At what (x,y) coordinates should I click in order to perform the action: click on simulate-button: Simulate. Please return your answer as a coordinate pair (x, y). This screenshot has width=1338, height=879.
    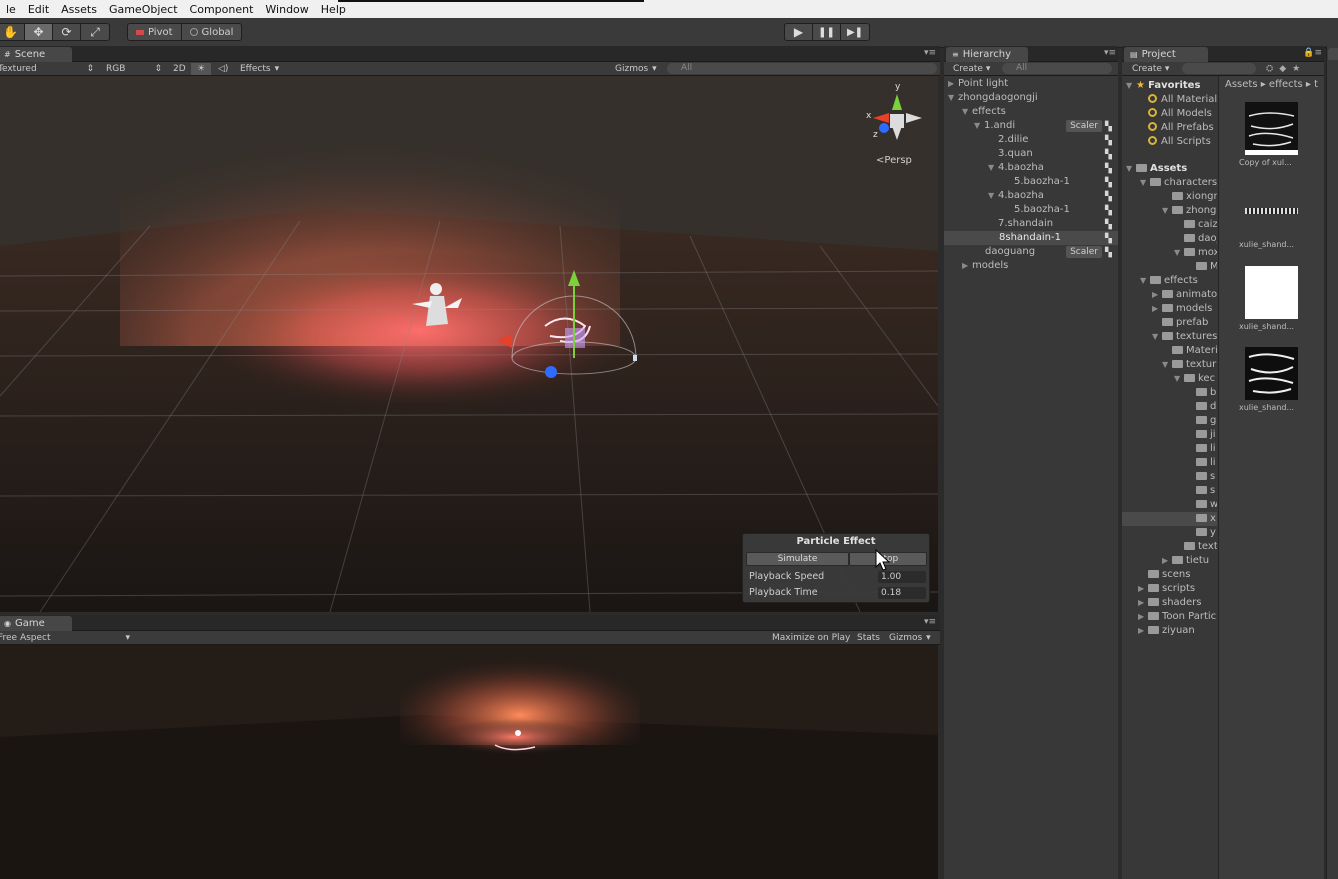
    Looking at the image, I should click on (797, 559).